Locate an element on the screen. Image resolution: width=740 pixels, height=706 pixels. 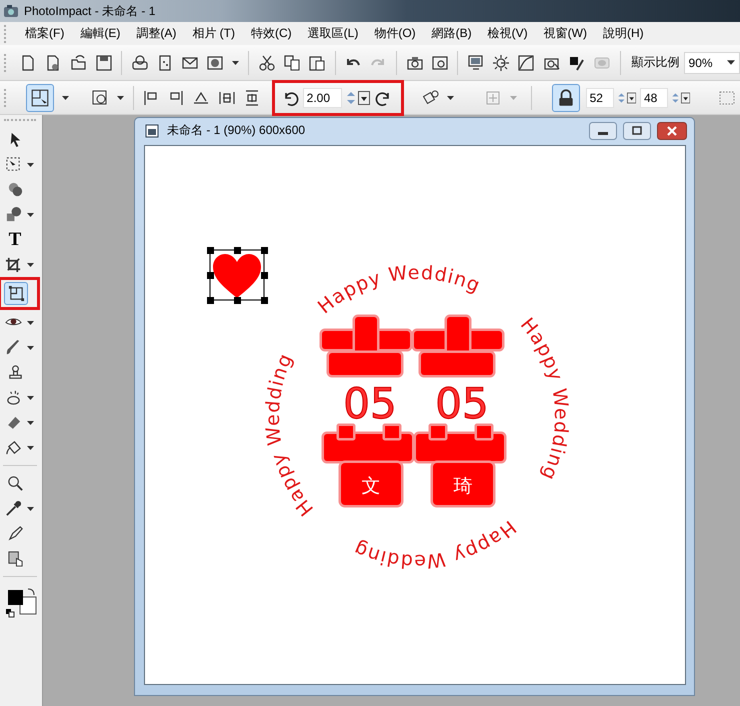
curve-icon is located at coordinates (526, 63).